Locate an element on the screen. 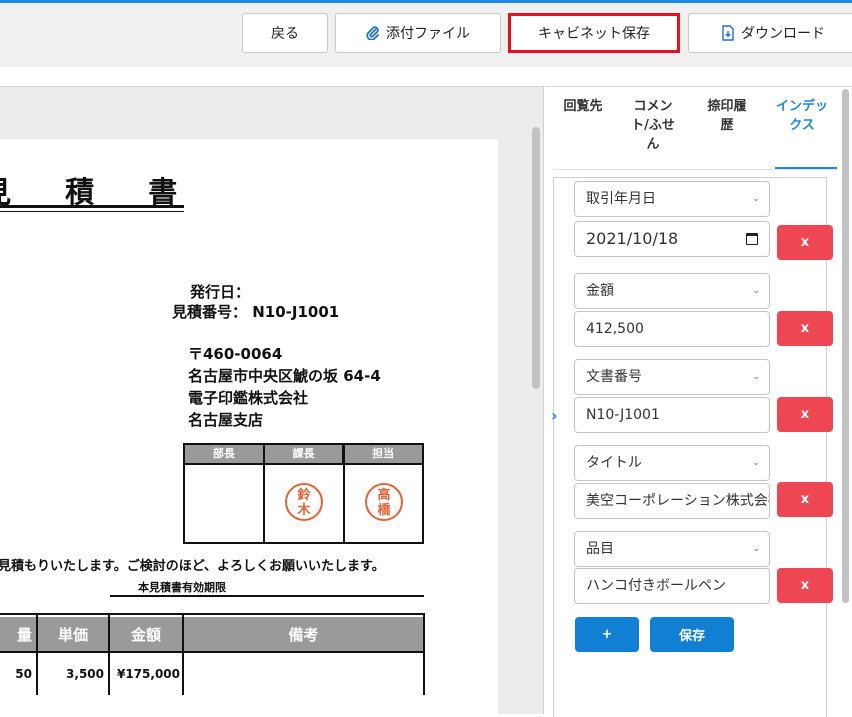 This screenshot has height=717, width=852. tab-comments-label: コメント/ふせん is located at coordinates (653, 125).